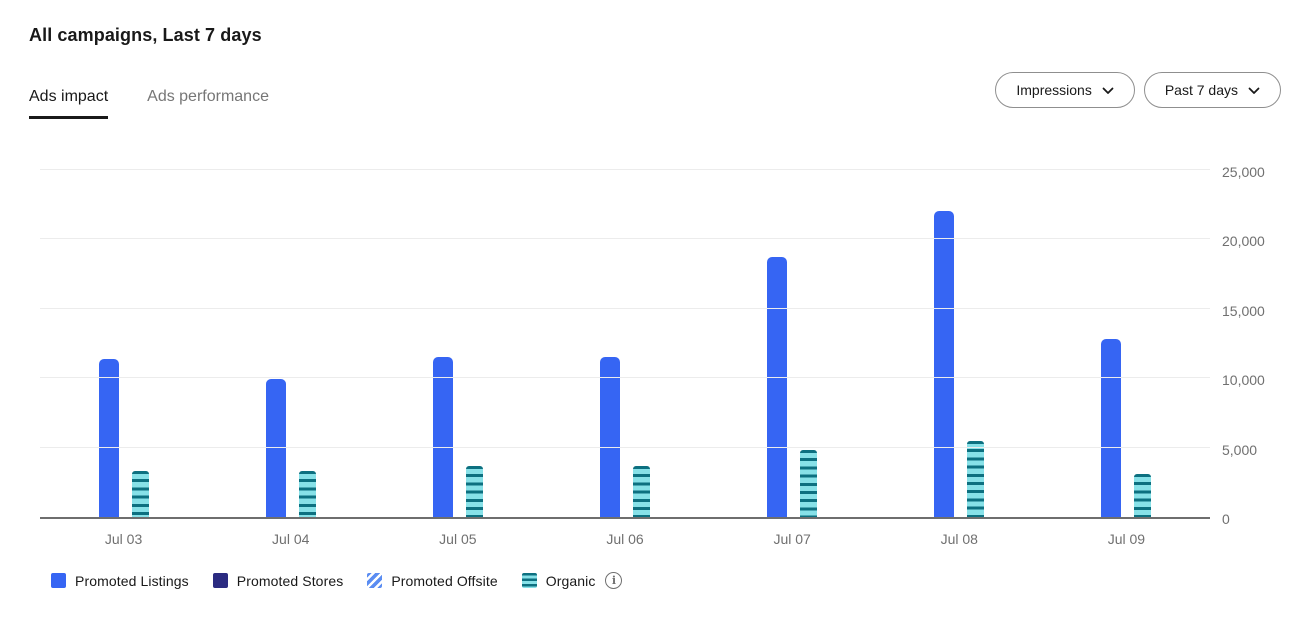 The height and width of the screenshot is (629, 1300). Describe the element at coordinates (1257, 339) in the screenshot. I see `y-axis: 25,000 20,000 15,000 10,000 5,000 0` at that location.